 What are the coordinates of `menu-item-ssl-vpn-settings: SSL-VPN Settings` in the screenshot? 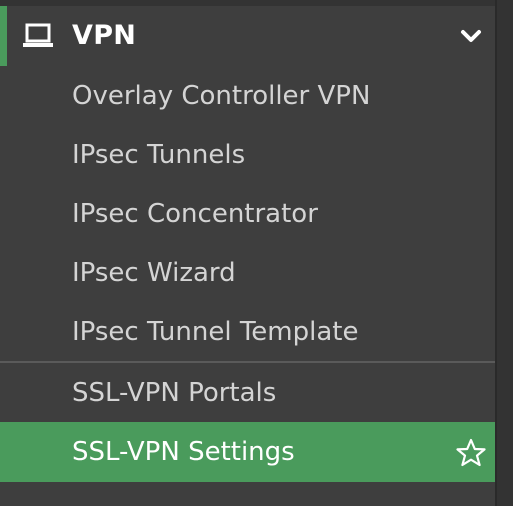 It's located at (247, 452).